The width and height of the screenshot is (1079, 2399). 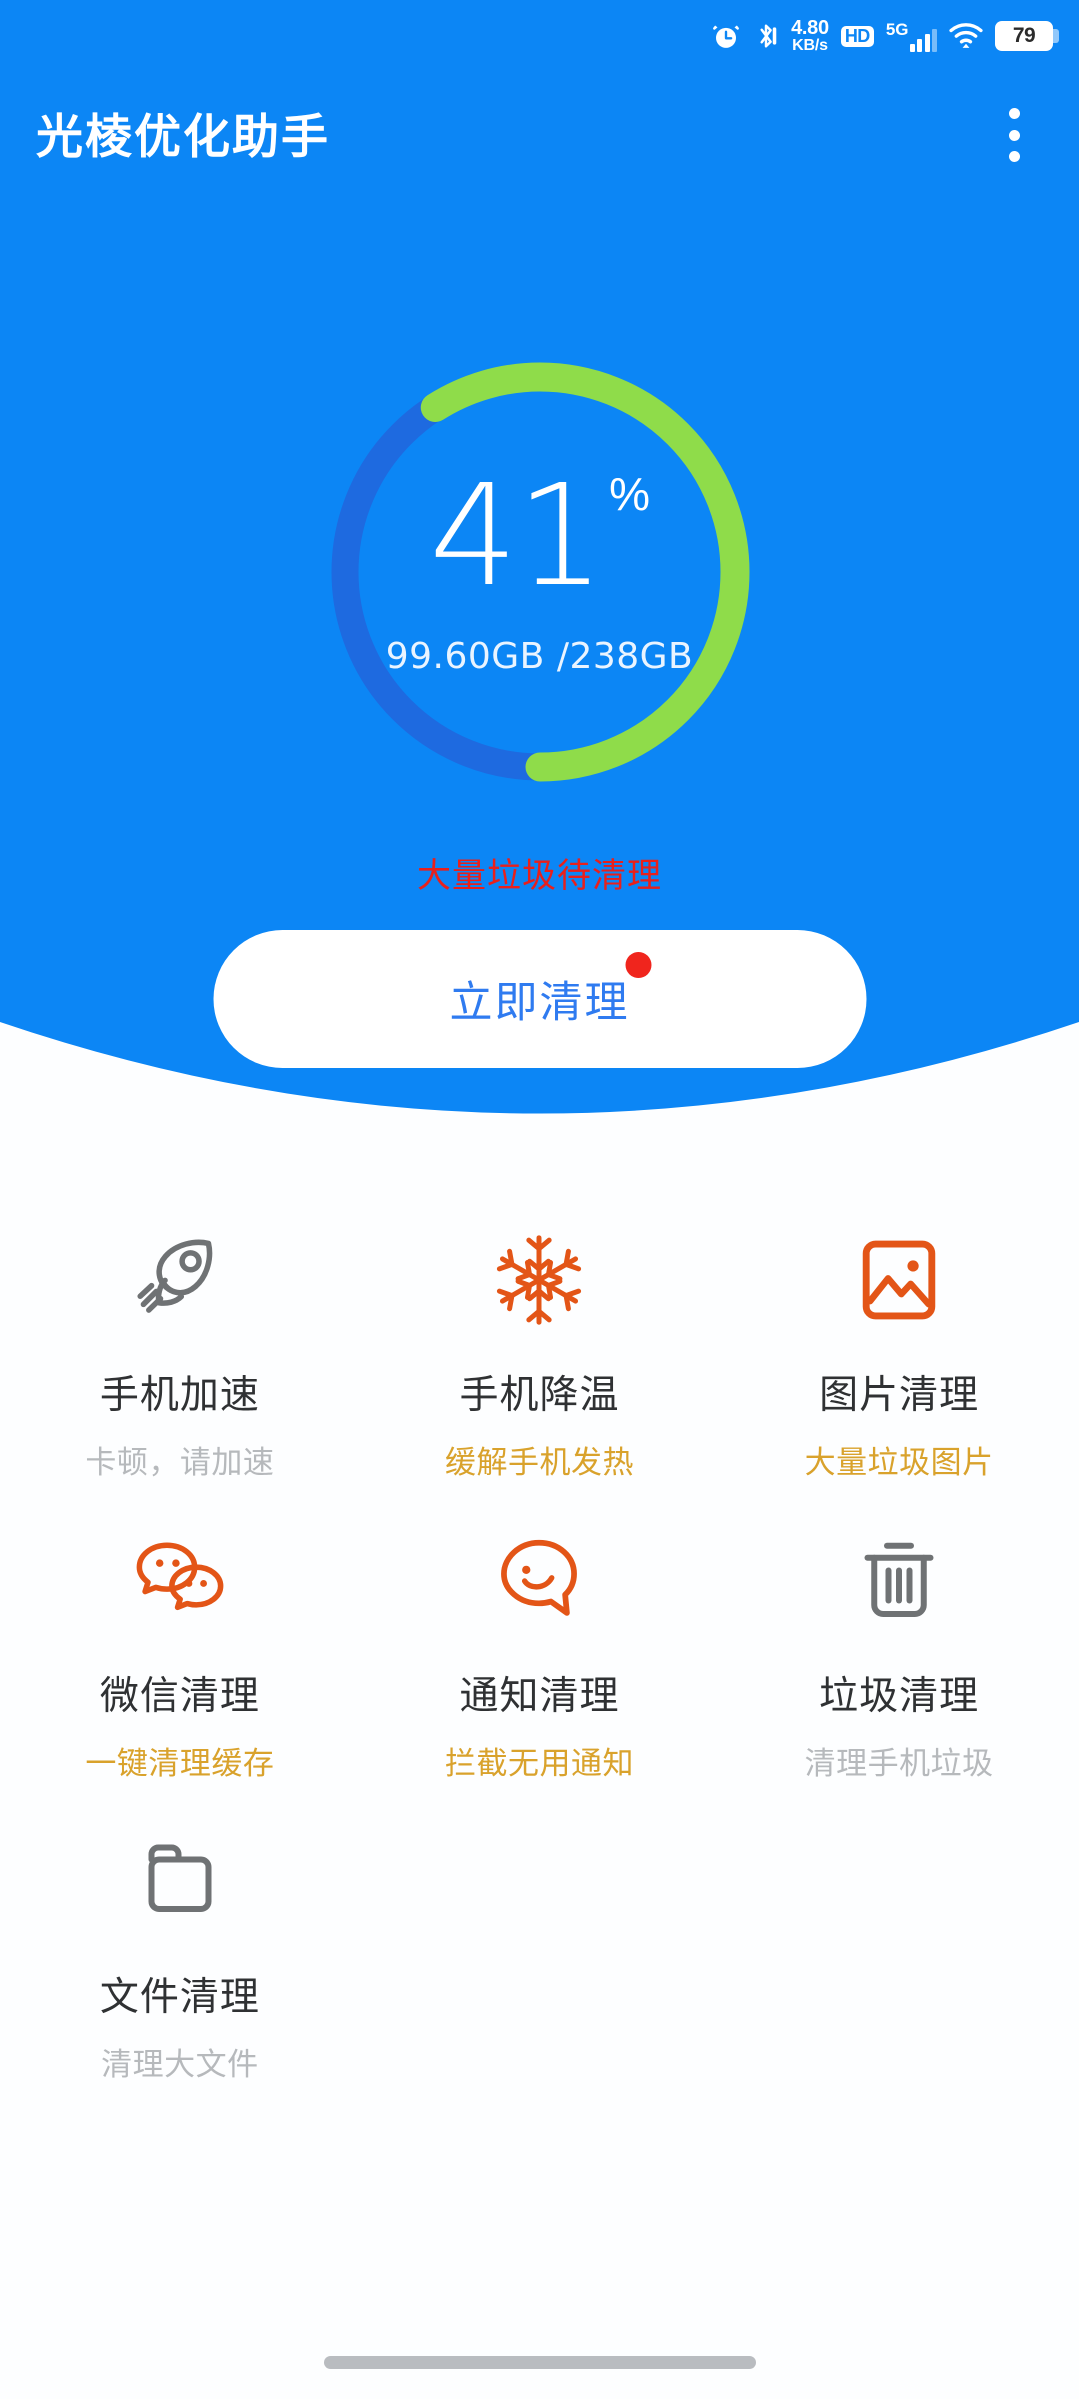 I want to click on feature-phone-boost: 手机加速 卡顿，请加速, so click(x=180, y=1346).